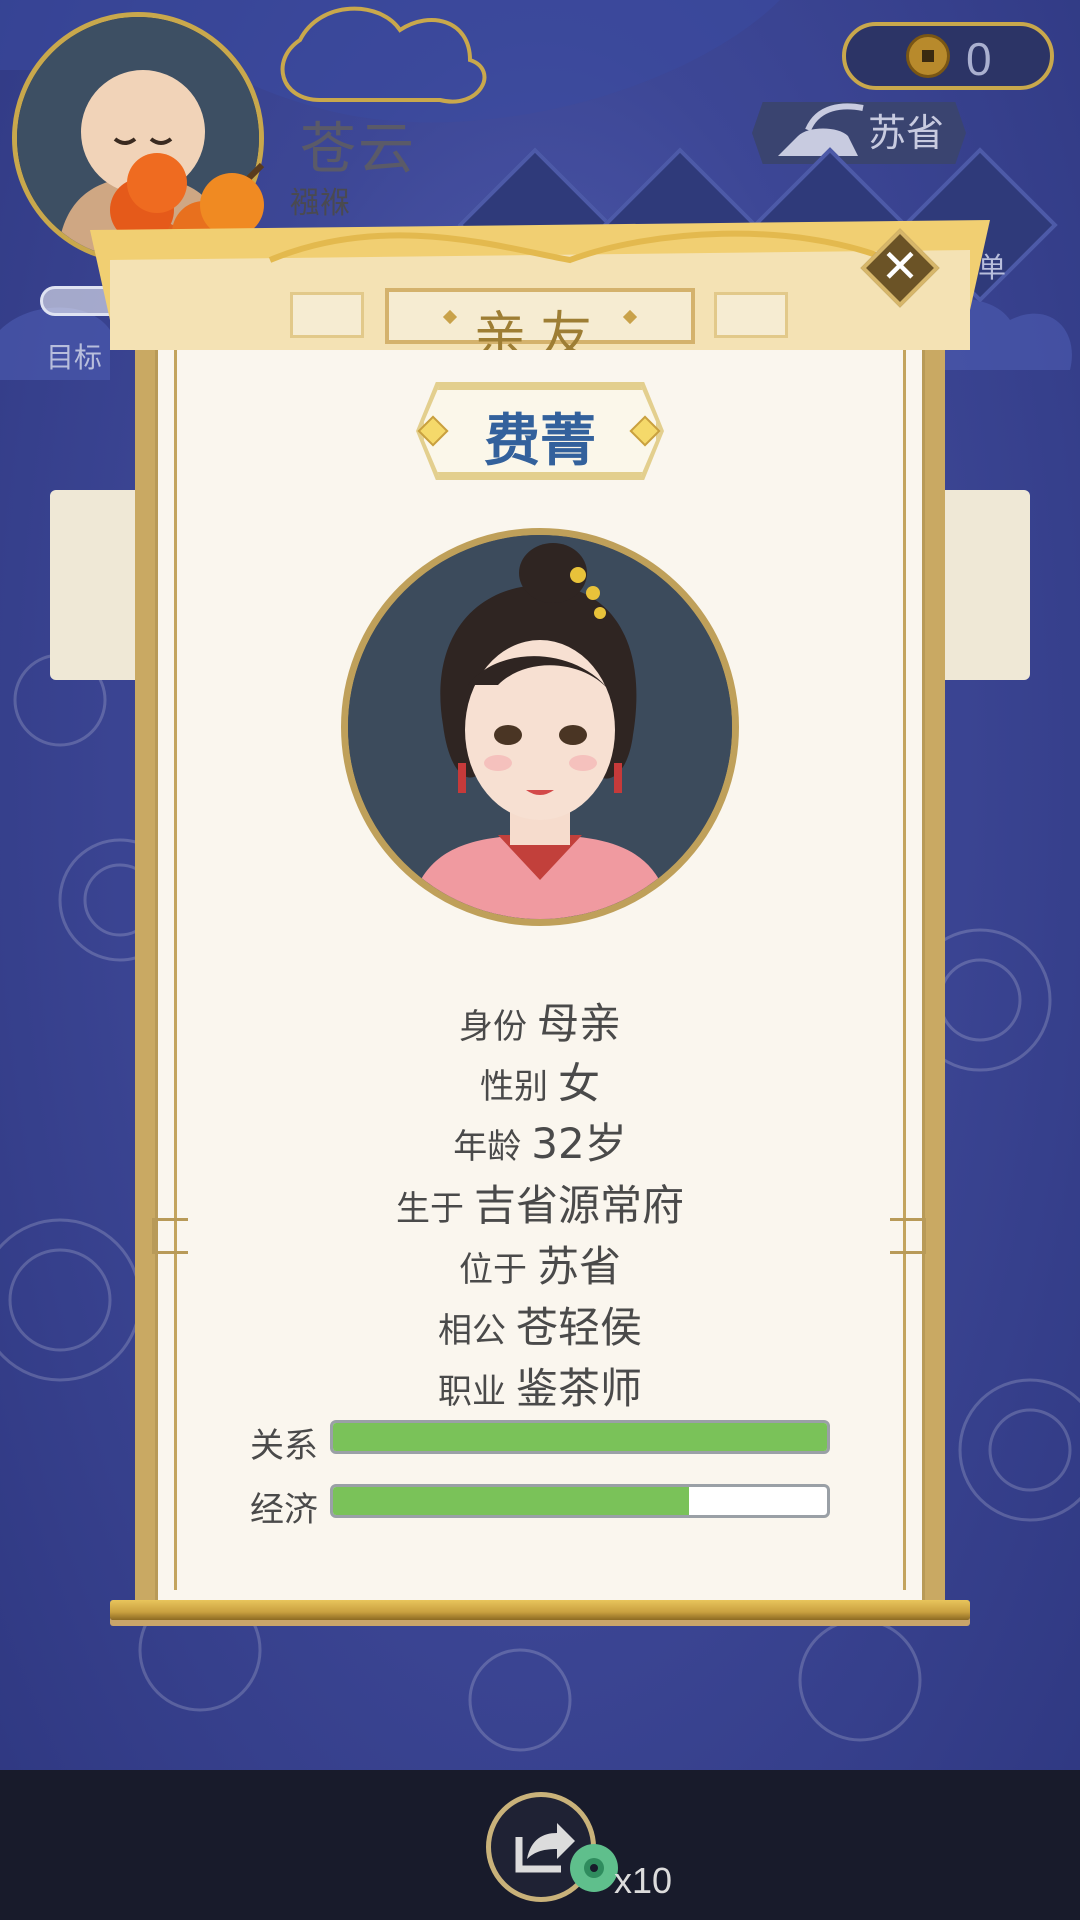 Image resolution: width=1080 pixels, height=1920 pixels. Describe the element at coordinates (578, 1205) in the screenshot. I see `info-value: 吉省源常府` at that location.